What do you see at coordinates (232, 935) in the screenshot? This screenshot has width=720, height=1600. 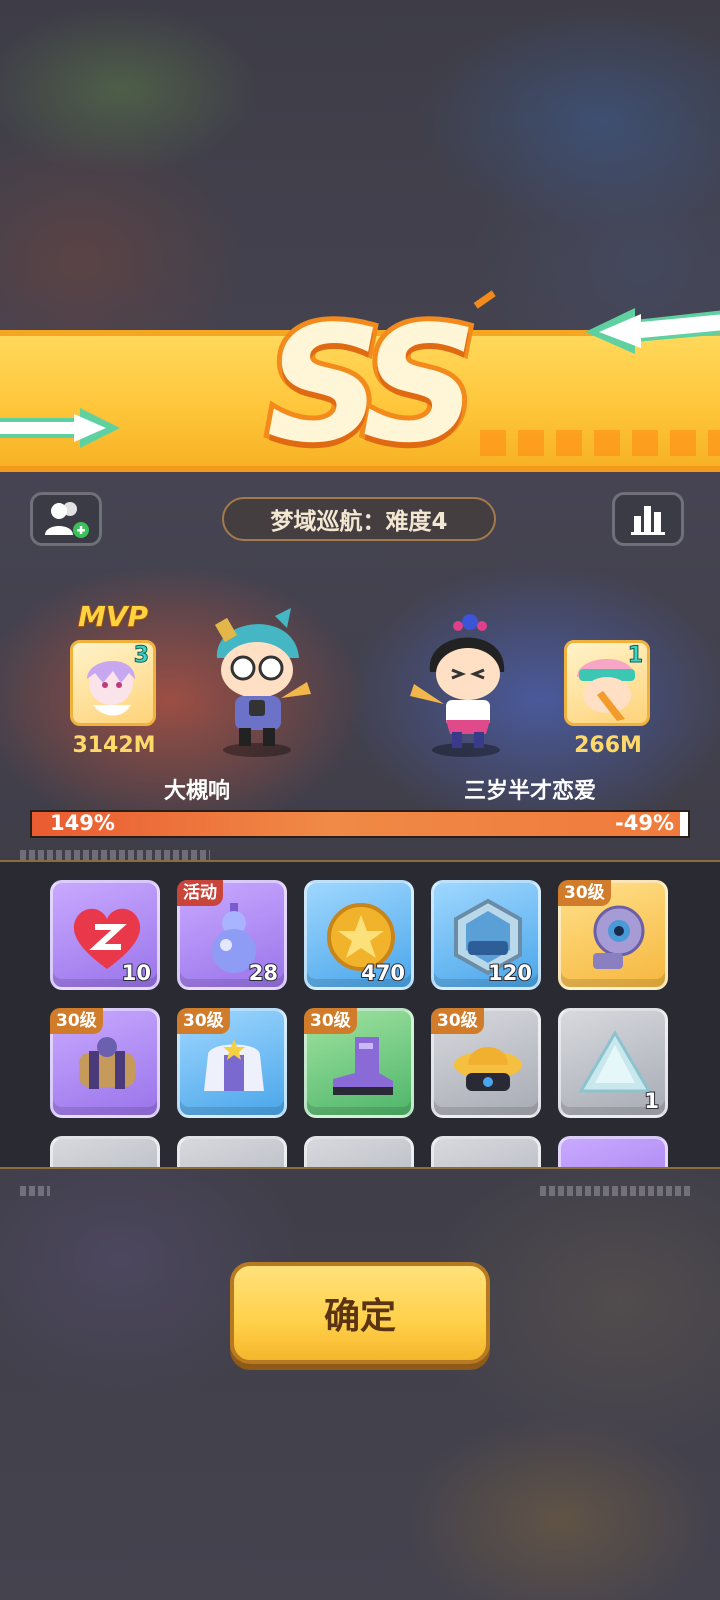 I see `reward-item: 活动 28` at bounding box center [232, 935].